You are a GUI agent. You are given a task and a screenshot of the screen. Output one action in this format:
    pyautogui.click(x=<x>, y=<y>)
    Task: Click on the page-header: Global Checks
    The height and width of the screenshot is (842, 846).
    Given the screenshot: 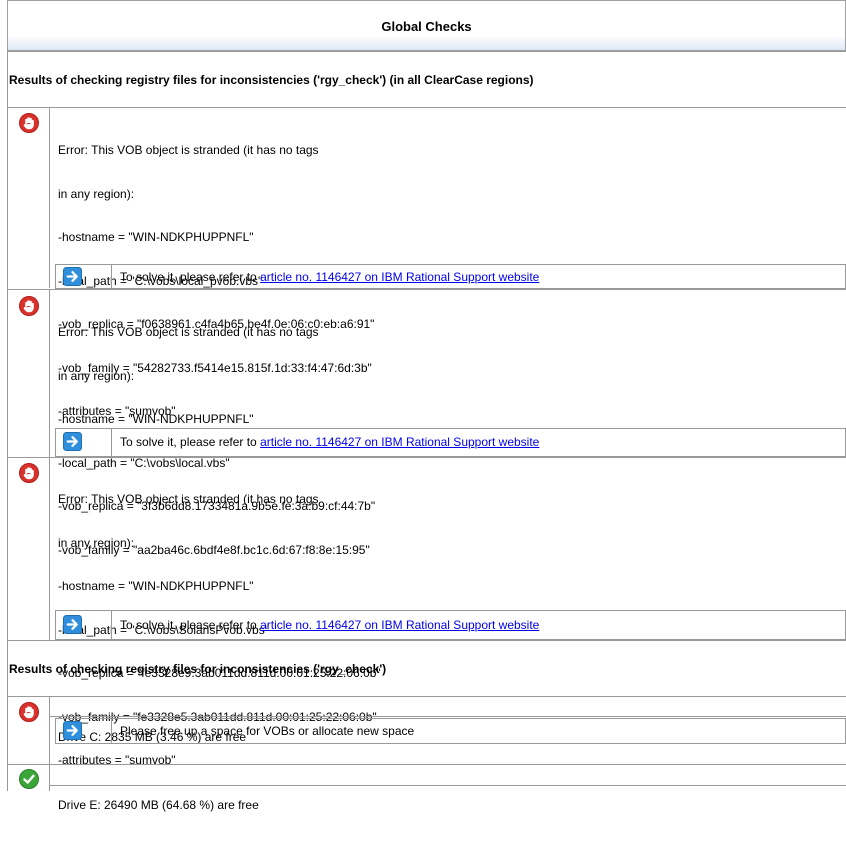 What is the action you would take?
    pyautogui.click(x=426, y=25)
    